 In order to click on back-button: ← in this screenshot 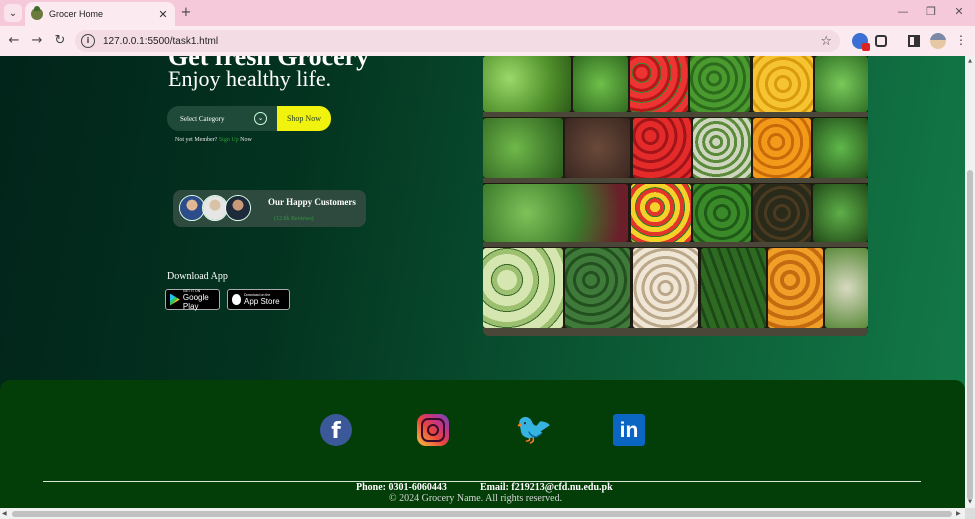, I will do `click(14, 41)`.